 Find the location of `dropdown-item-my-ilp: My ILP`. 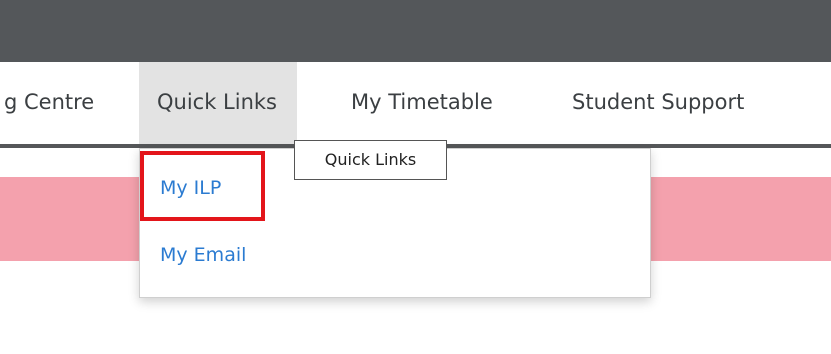

dropdown-item-my-ilp: My ILP is located at coordinates (190, 188).